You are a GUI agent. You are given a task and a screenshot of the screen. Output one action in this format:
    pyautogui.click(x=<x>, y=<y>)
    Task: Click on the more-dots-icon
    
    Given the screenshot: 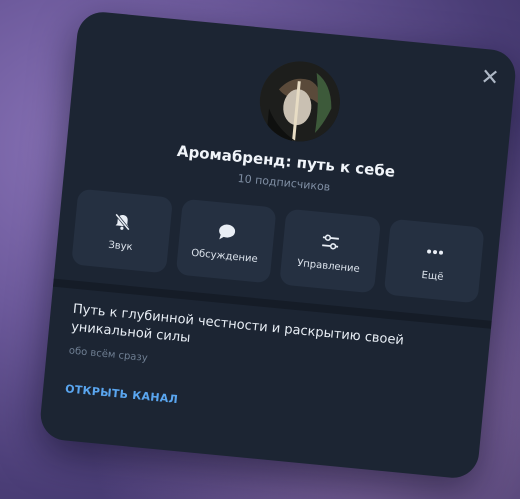 What is the action you would take?
    pyautogui.click(x=435, y=252)
    